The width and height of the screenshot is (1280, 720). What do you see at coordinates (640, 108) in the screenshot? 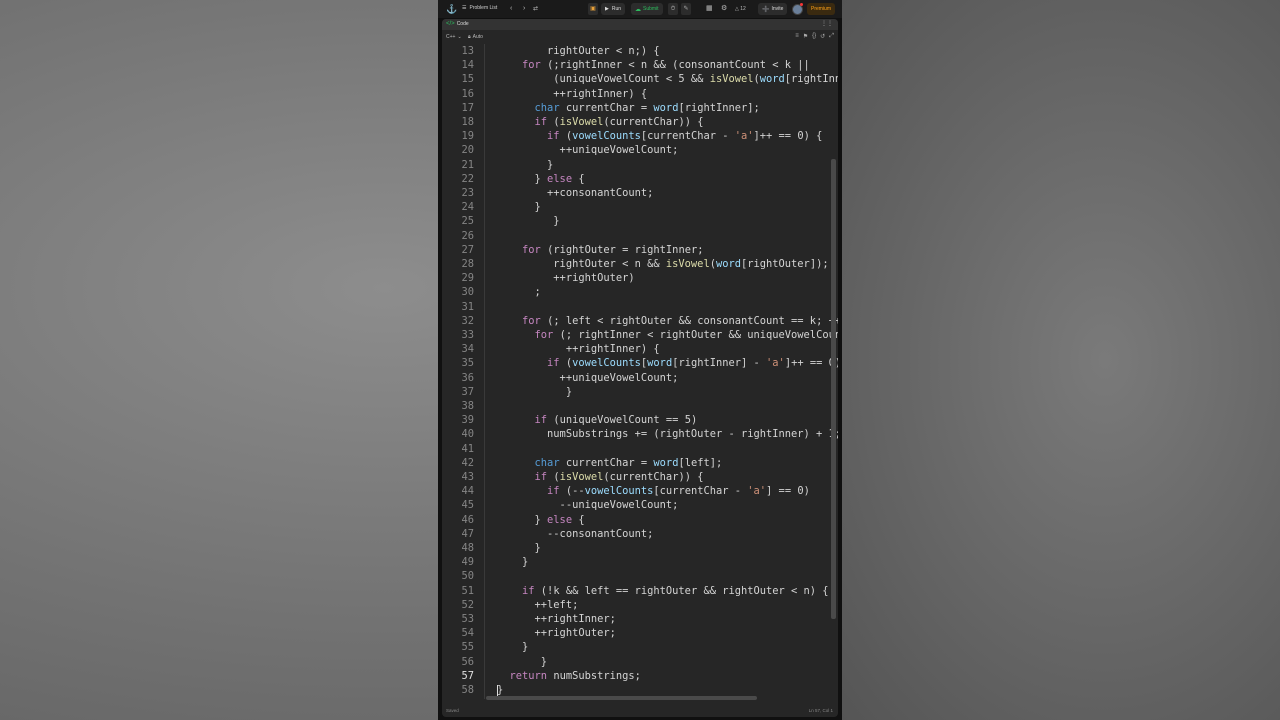
I see `code-line: 17 char currentChar = word[rightInner];` at bounding box center [640, 108].